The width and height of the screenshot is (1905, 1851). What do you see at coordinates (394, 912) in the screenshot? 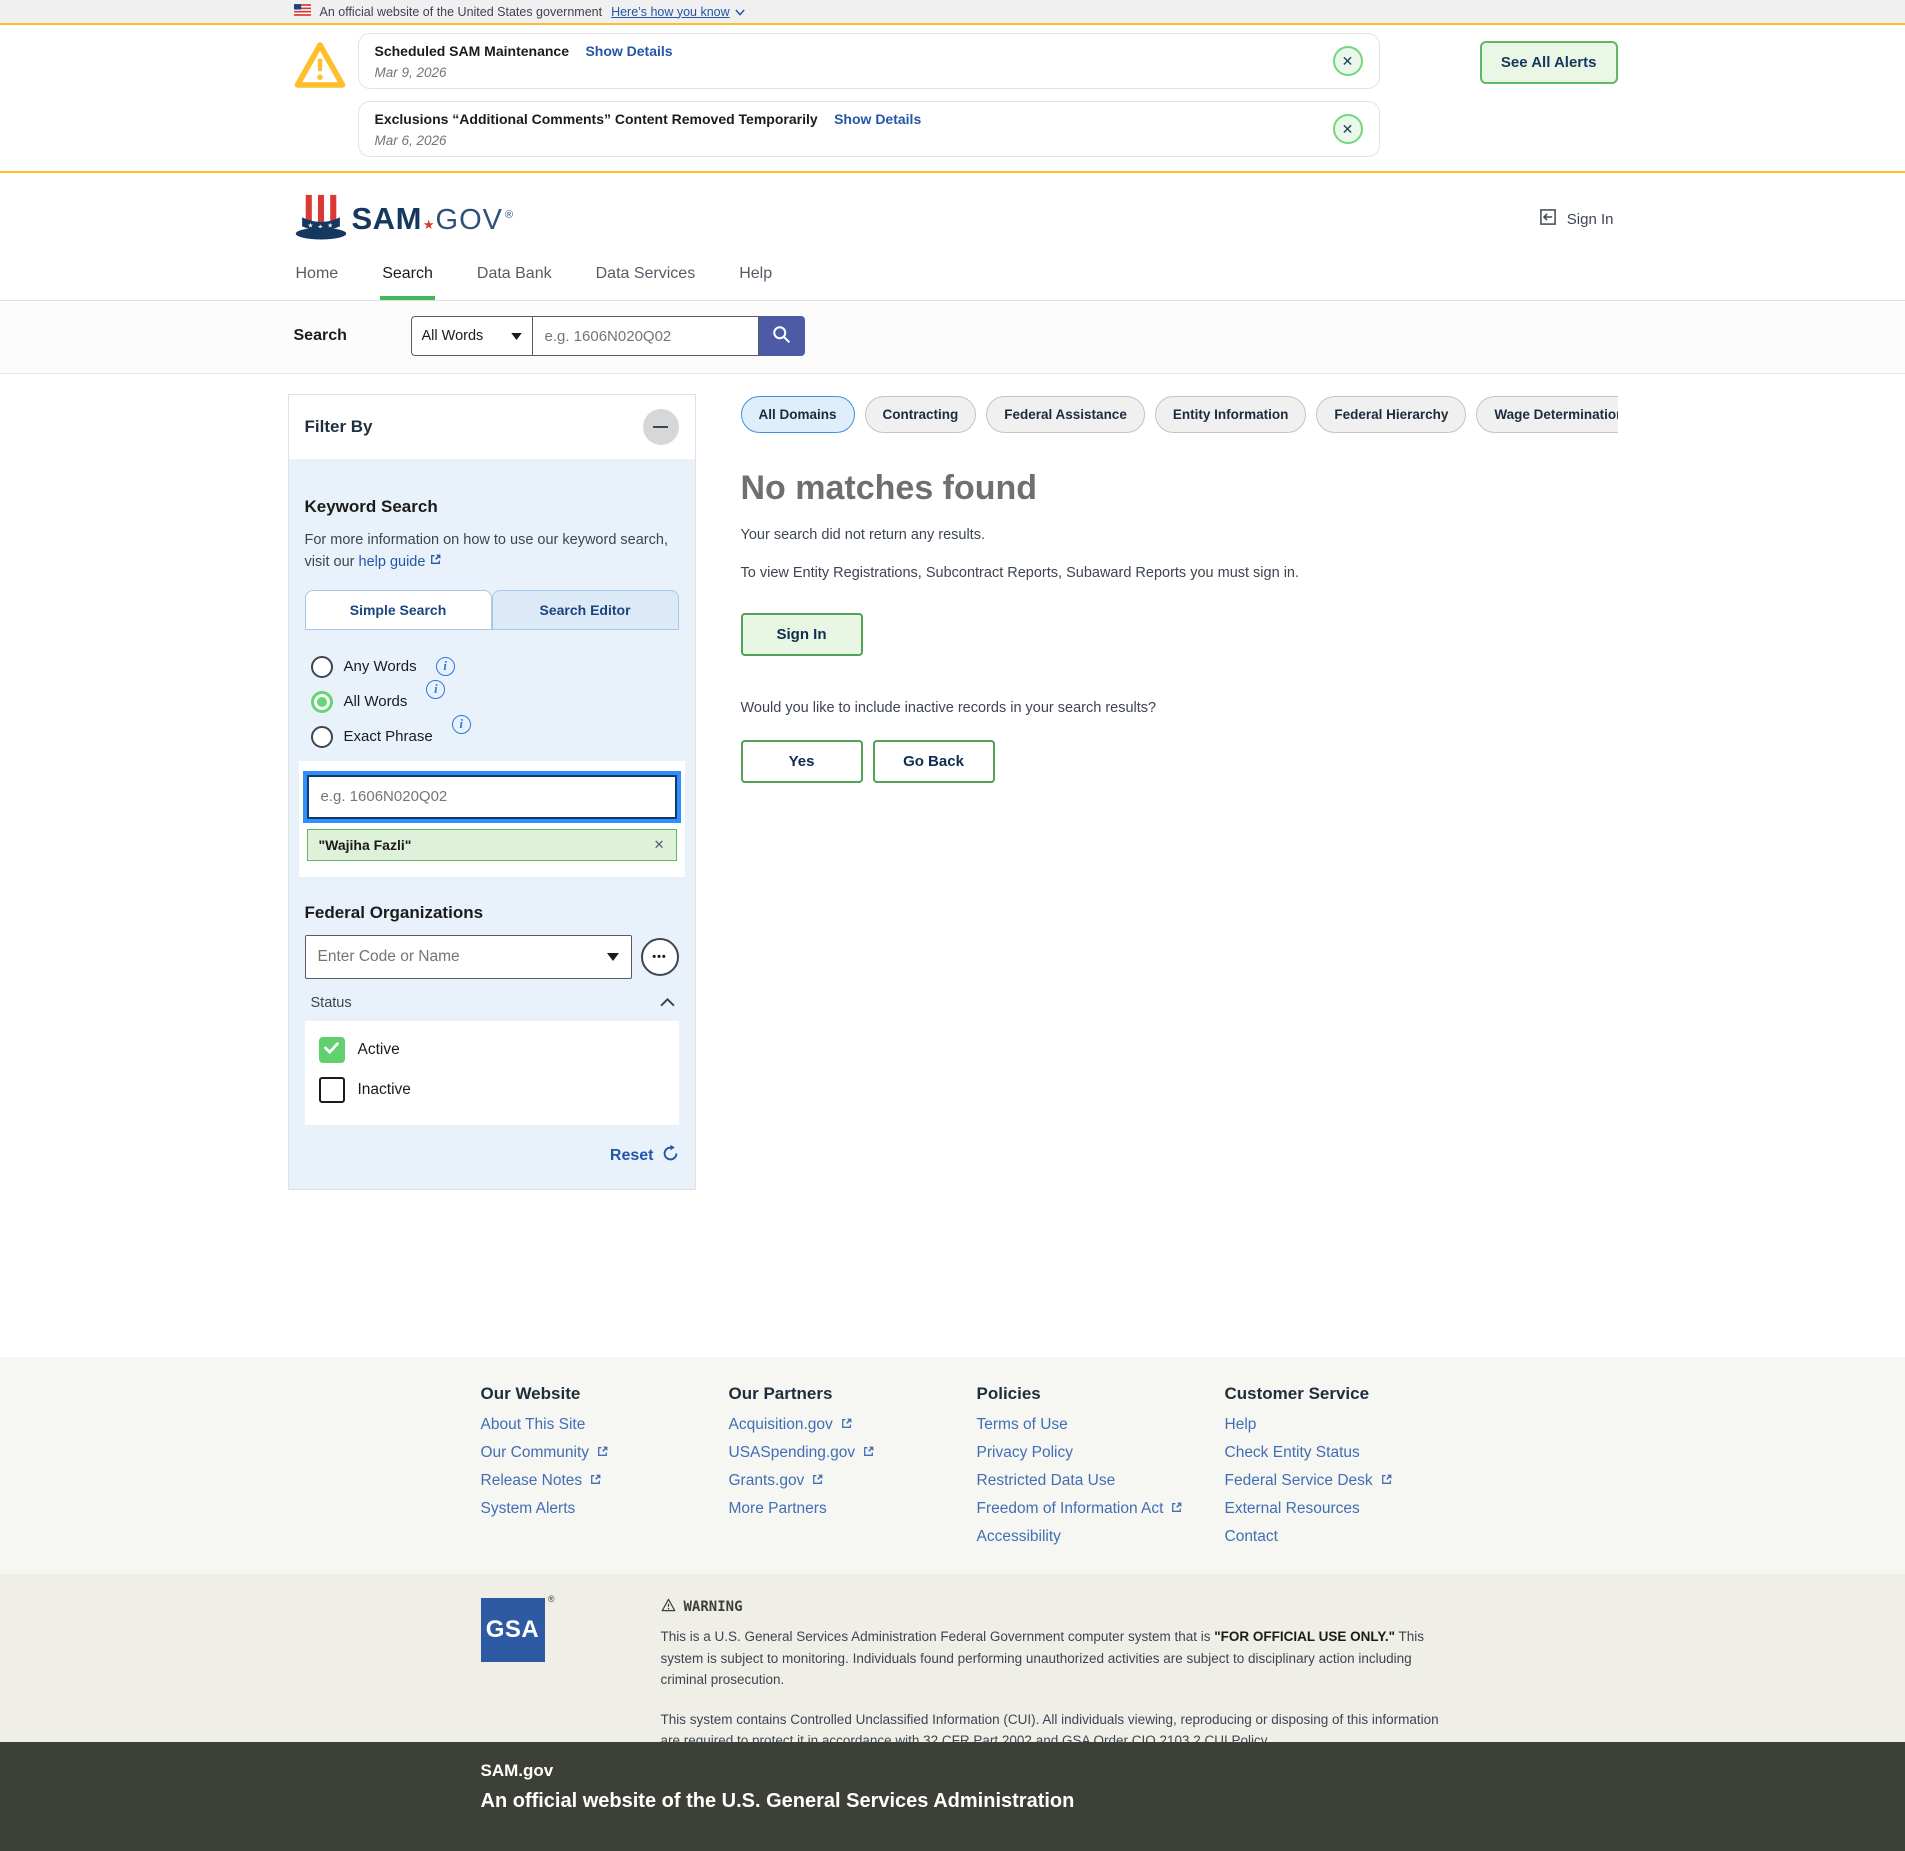
I see `federal-organizations-heading: Federal Organizations` at bounding box center [394, 912].